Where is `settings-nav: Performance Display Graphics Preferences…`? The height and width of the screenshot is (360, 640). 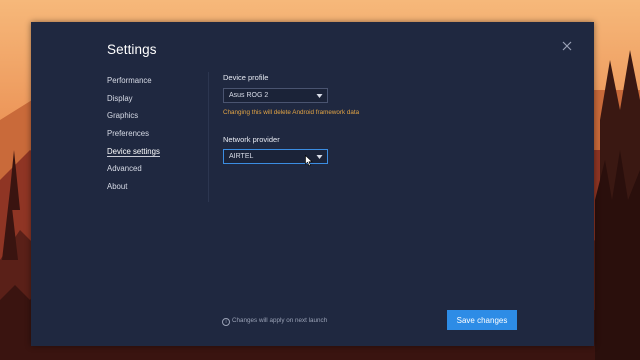 settings-nav: Performance Display Graphics Preferences… is located at coordinates (133, 137).